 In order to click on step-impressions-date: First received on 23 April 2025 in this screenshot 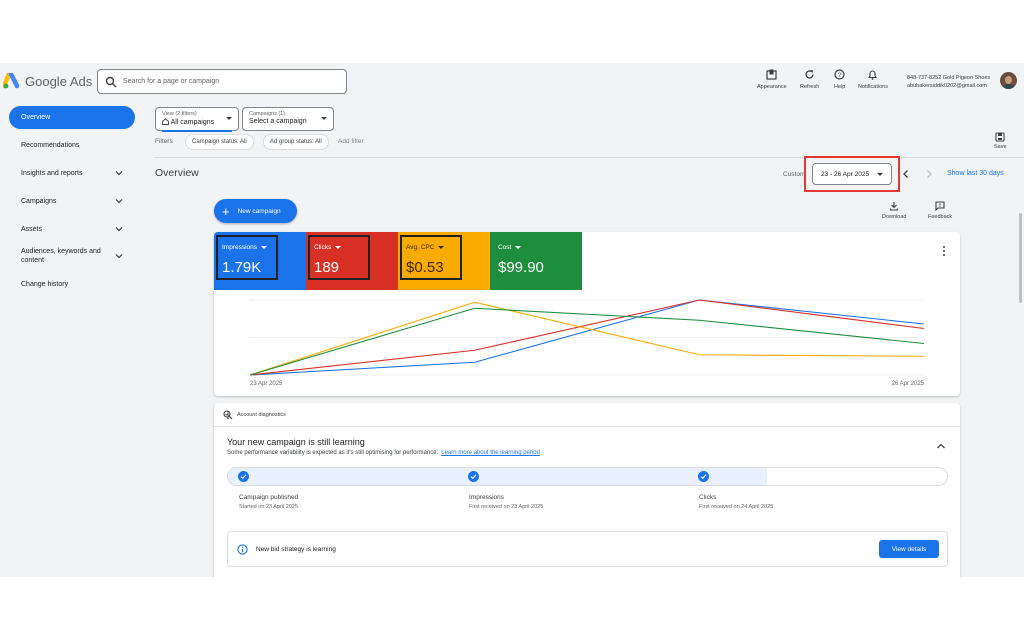, I will do `click(506, 507)`.